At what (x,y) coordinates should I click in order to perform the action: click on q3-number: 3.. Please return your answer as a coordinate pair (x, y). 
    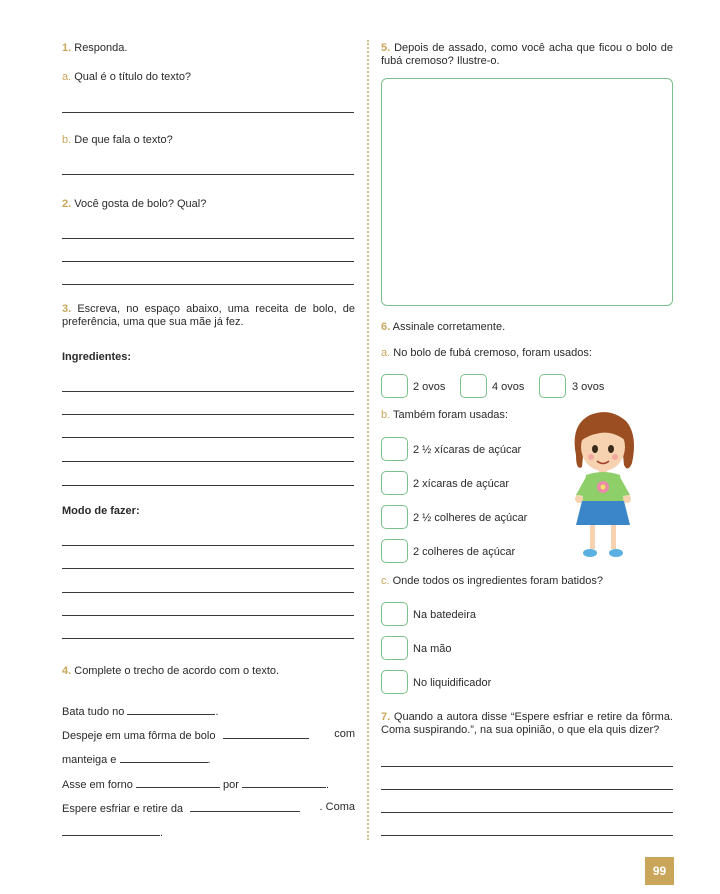
    Looking at the image, I should click on (67, 309).